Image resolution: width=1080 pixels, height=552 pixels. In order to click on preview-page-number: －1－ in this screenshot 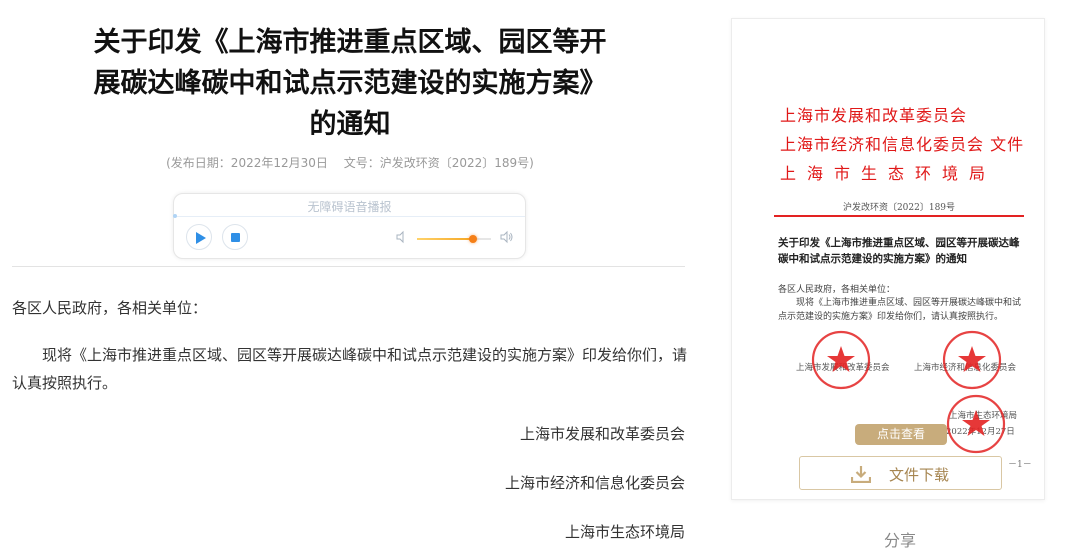, I will do `click(1020, 465)`.